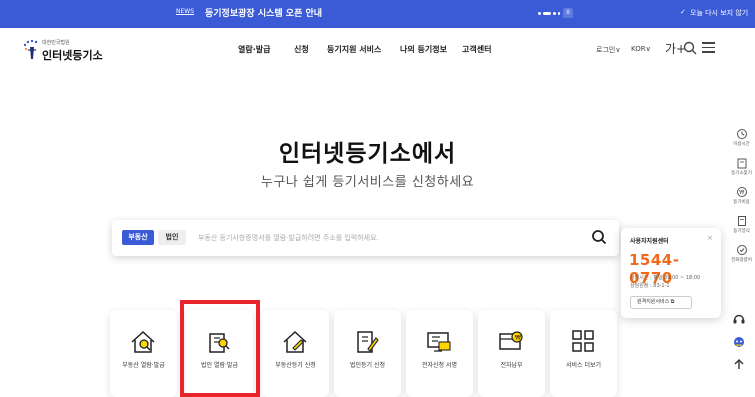 This screenshot has width=755, height=397. What do you see at coordinates (741, 231) in the screenshot?
I see `quick-label: 등기양식` at bounding box center [741, 231].